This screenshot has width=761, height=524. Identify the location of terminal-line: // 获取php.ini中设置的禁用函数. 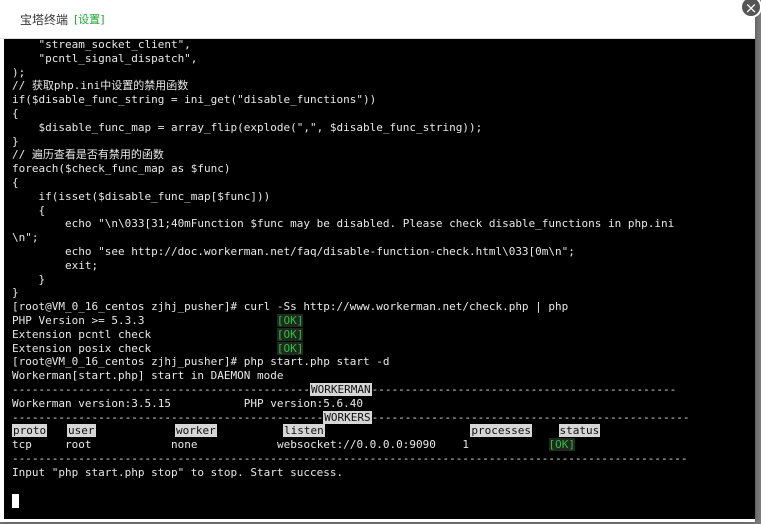
(100, 86).